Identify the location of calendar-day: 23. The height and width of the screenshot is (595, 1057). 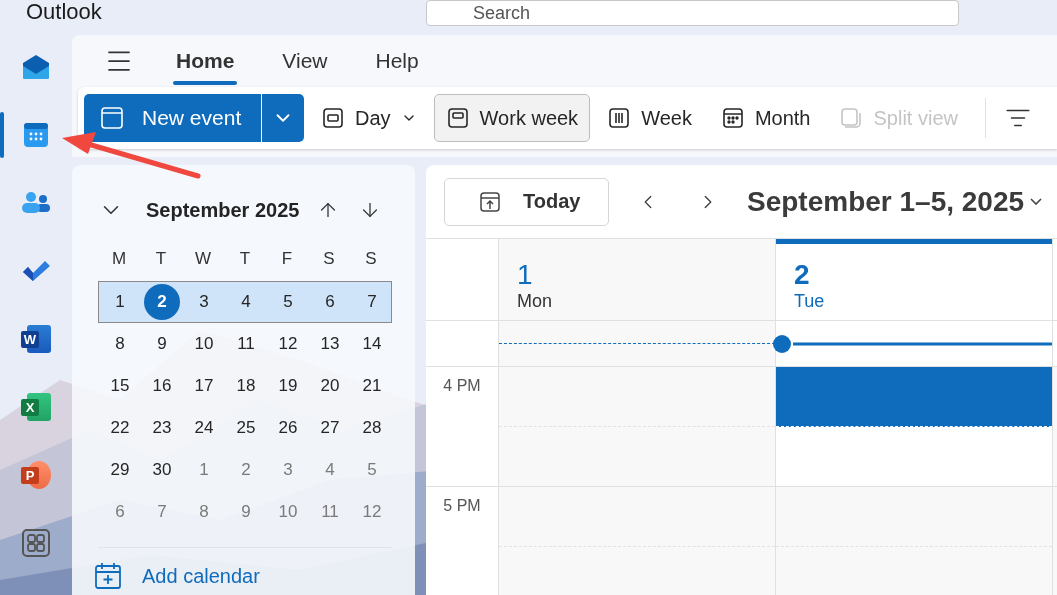
(162, 428).